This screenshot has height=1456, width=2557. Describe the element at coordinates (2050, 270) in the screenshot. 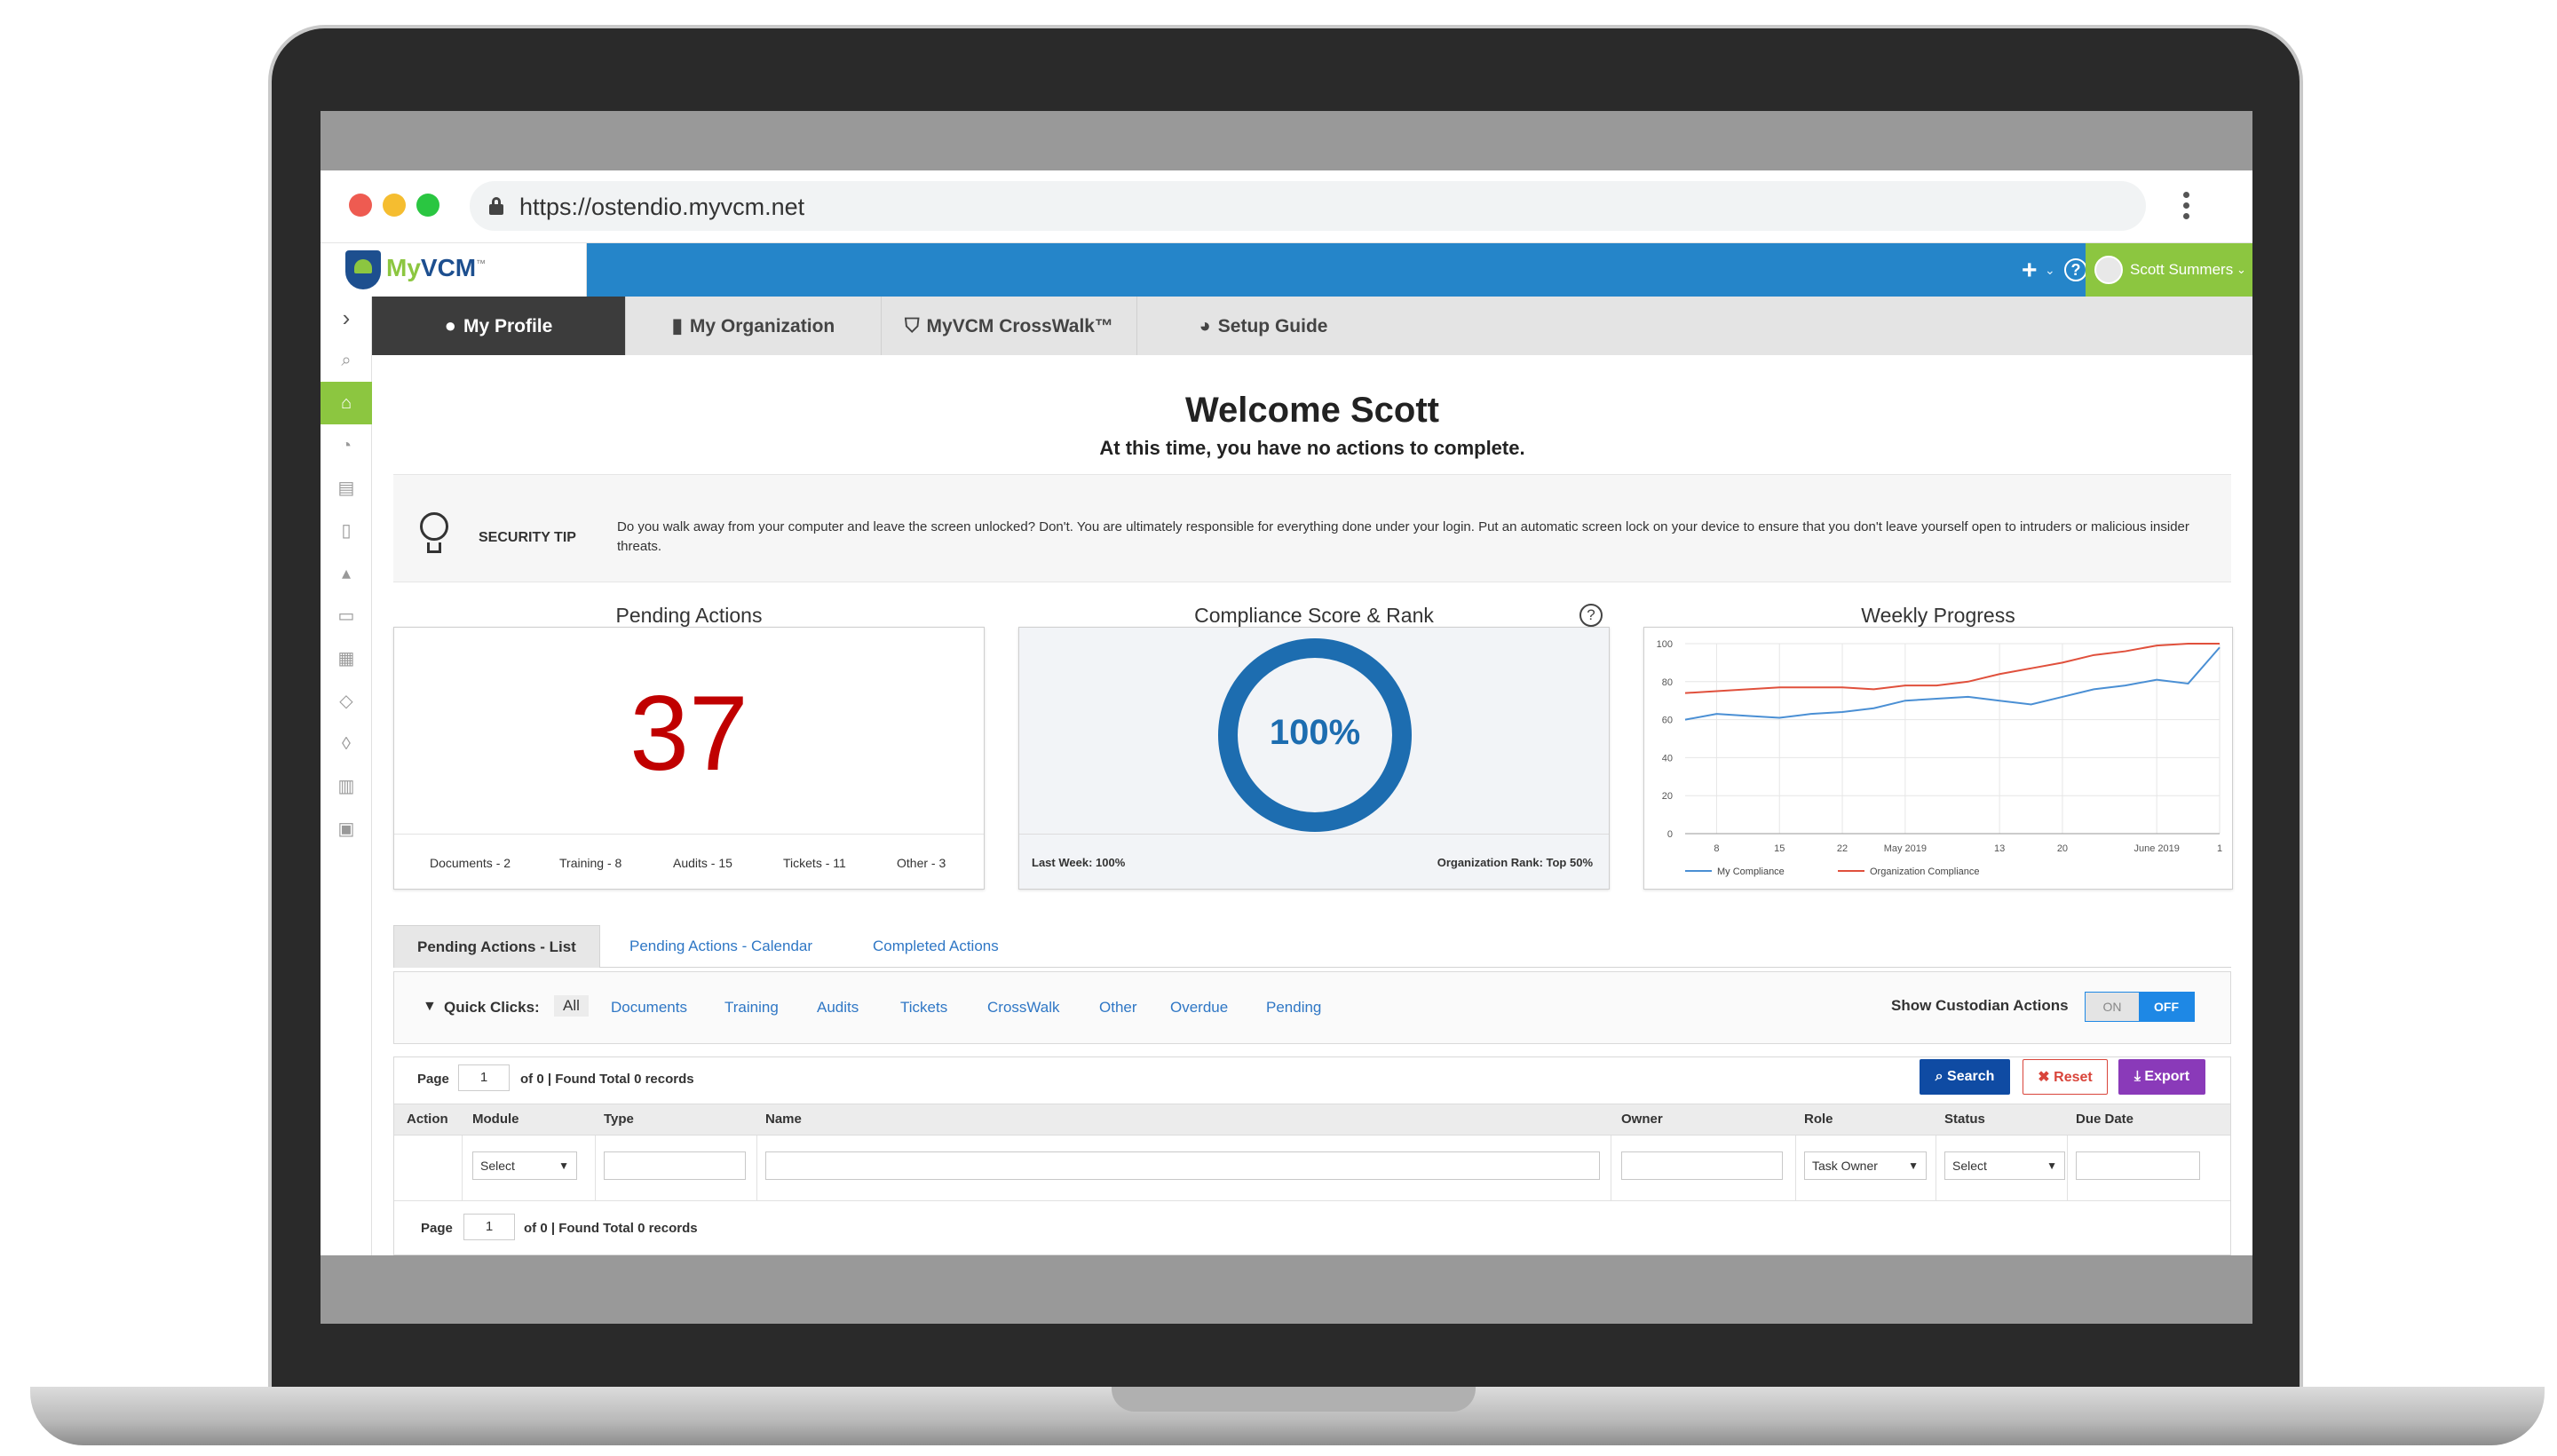

I see `chevron-down-icon: ⌄` at that location.